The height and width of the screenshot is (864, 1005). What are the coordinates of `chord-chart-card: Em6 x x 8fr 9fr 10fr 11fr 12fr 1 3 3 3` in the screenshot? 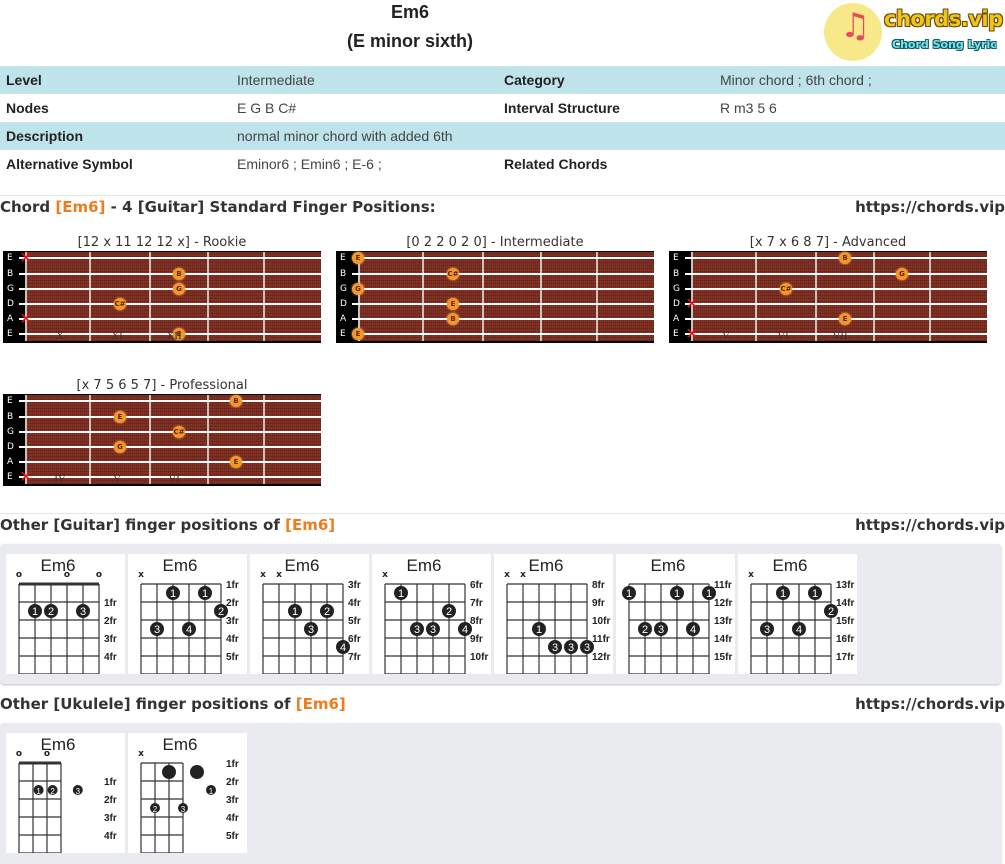 It's located at (553, 614).